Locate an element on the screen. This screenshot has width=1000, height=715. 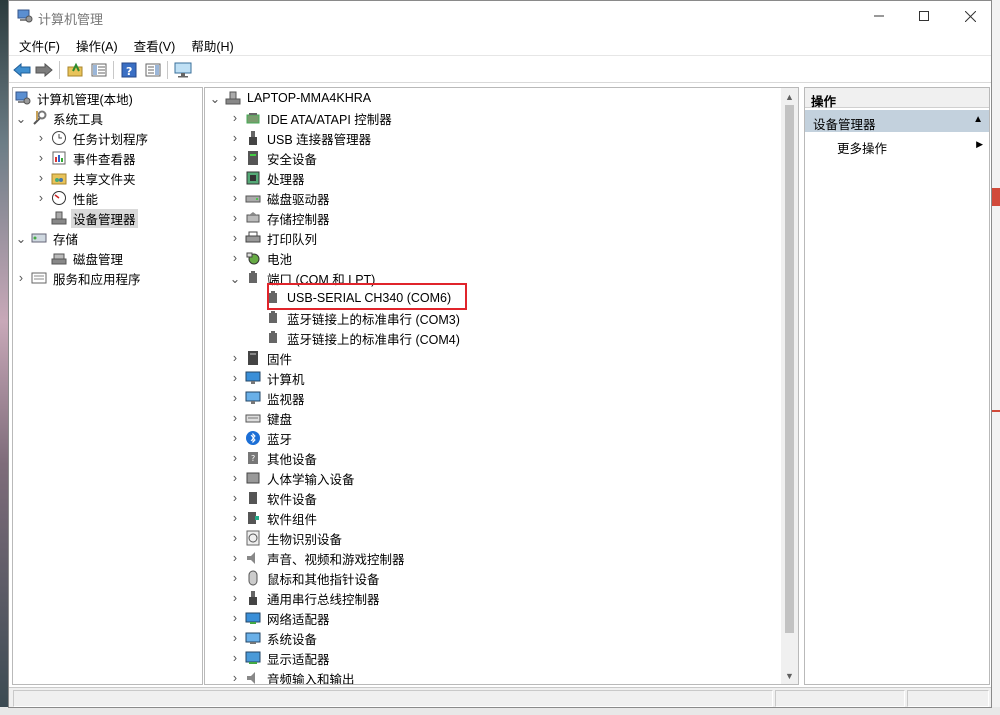
device-category-icon: ? is located at coordinates (253, 458).